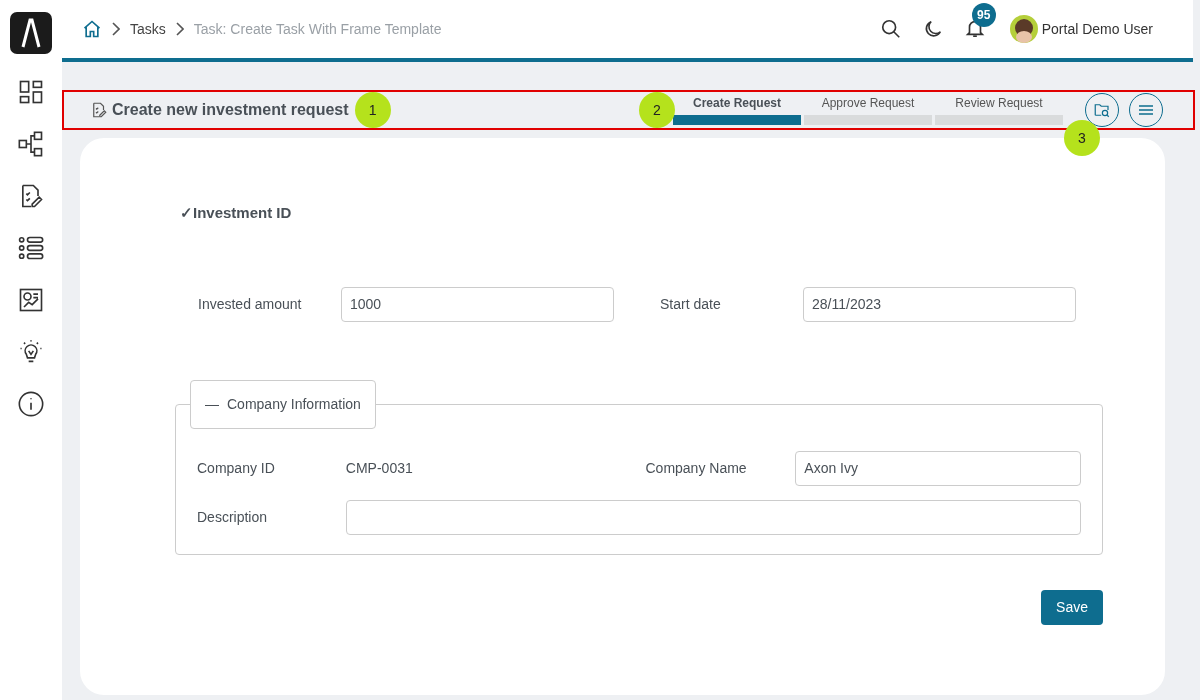 The height and width of the screenshot is (700, 1200). Describe the element at coordinates (242, 213) in the screenshot. I see `section-heading: Investment ID` at that location.